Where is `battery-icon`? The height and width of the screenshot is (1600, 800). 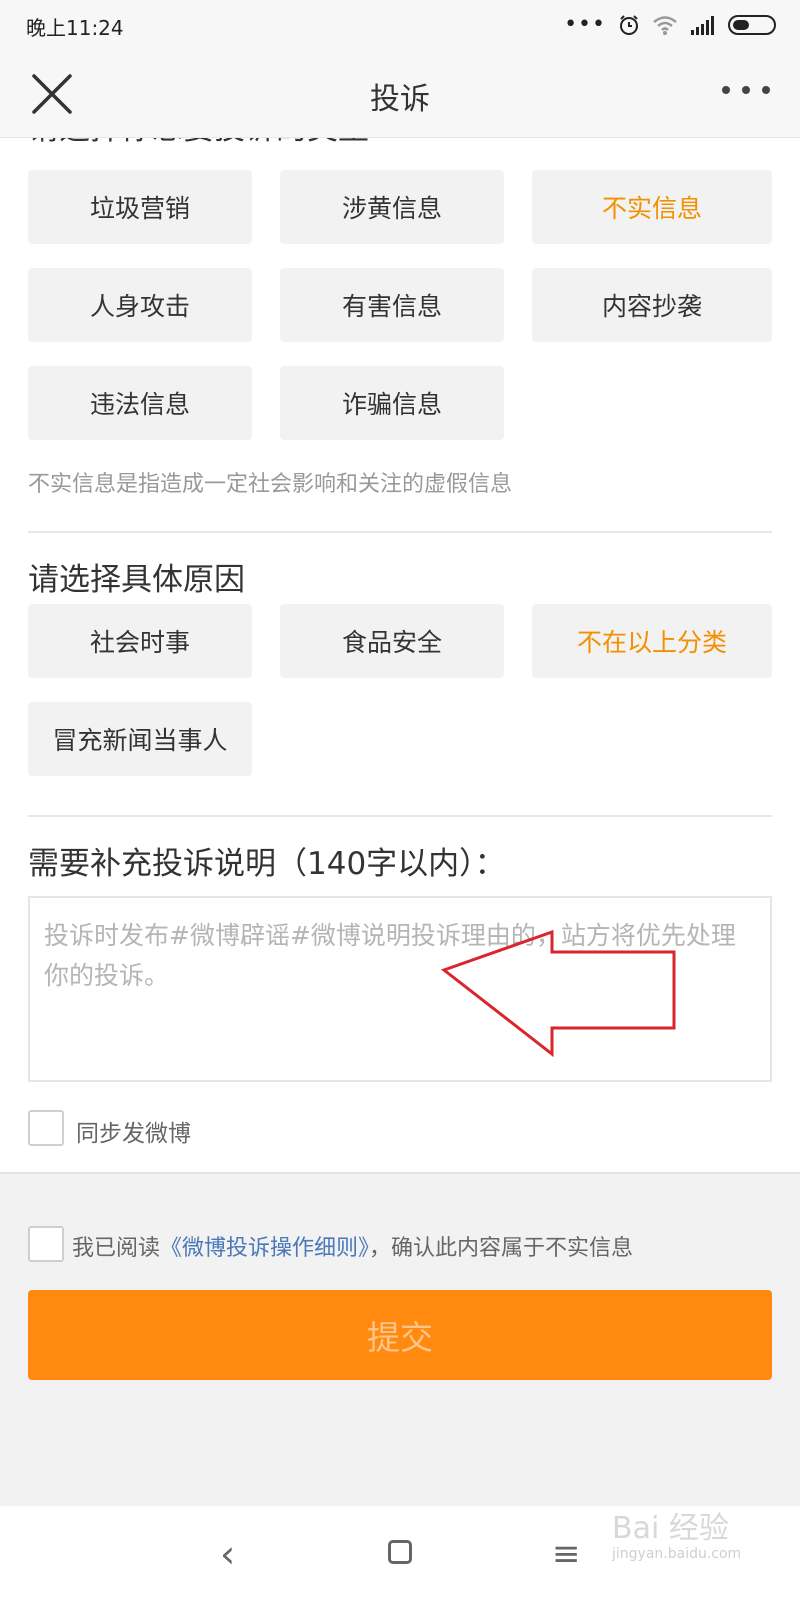
battery-icon is located at coordinates (752, 25).